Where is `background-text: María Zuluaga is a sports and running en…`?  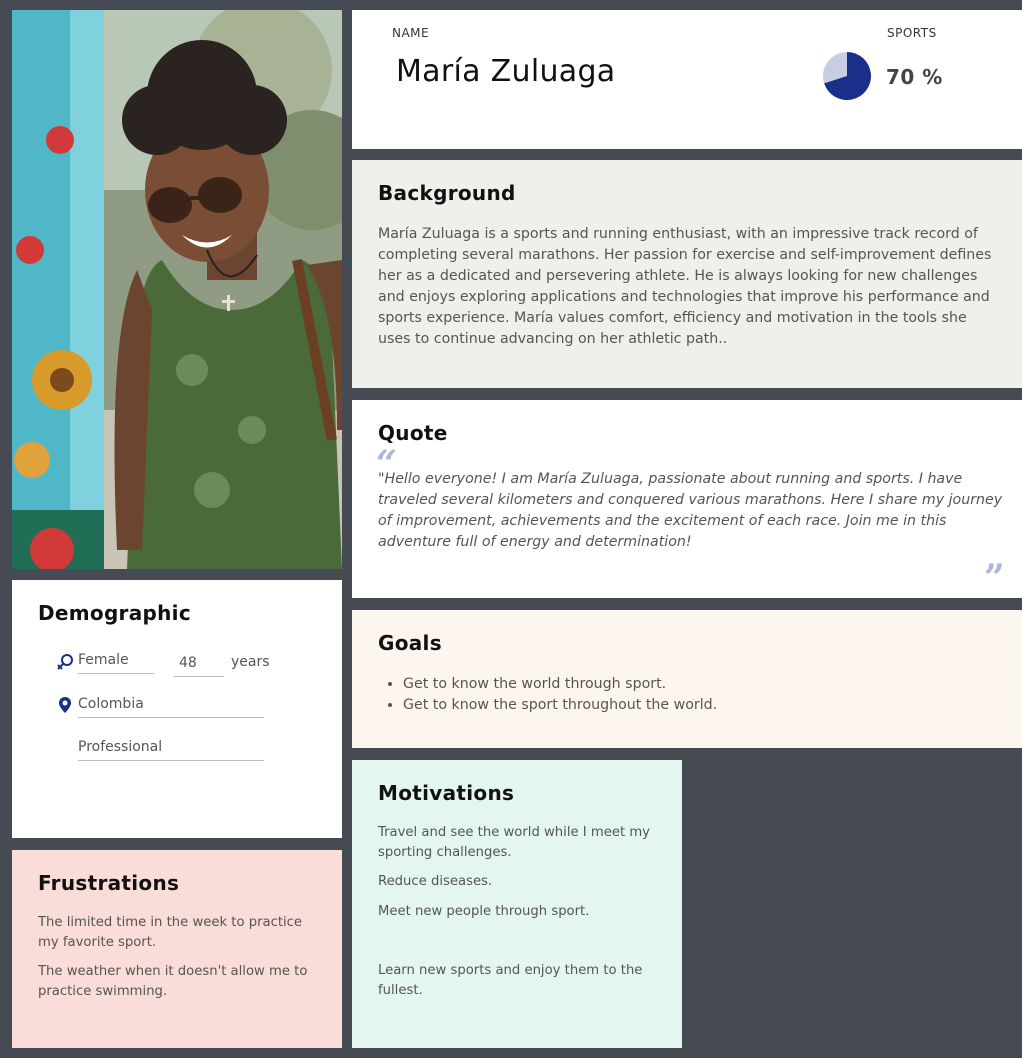 background-text: María Zuluaga is a sports and running en… is located at coordinates (685, 286).